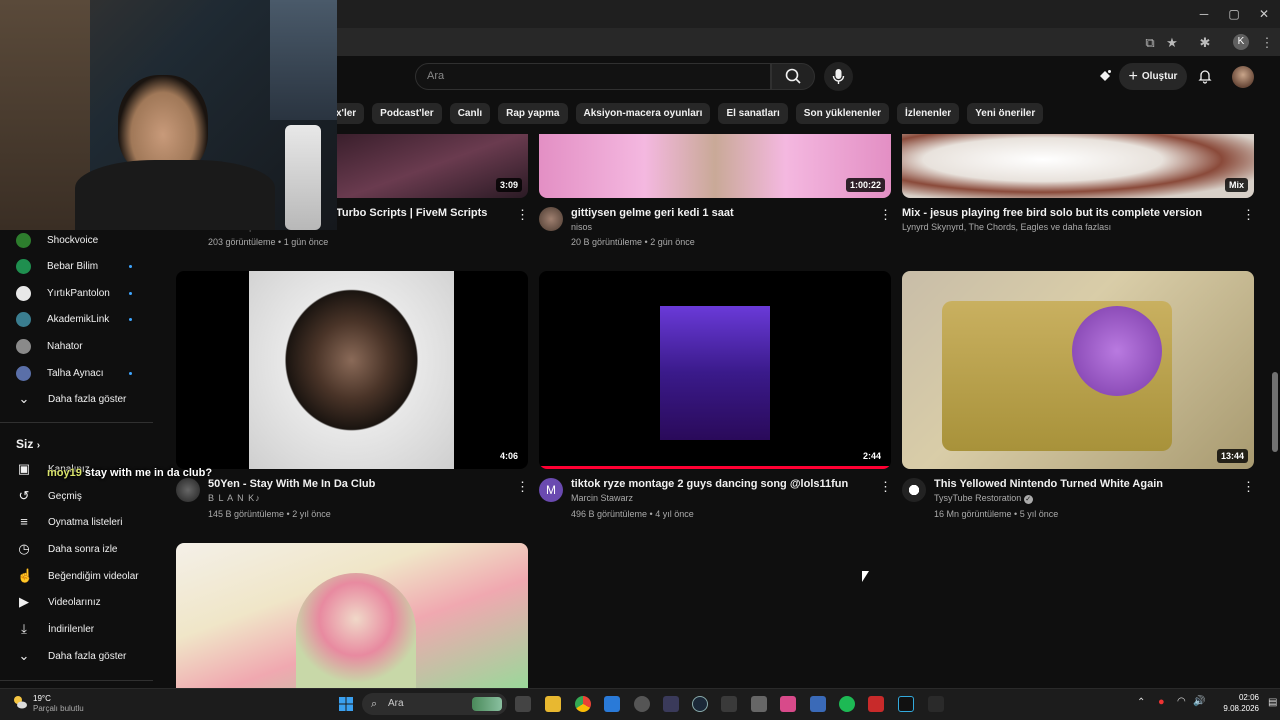  What do you see at coordinates (1264, 14) in the screenshot?
I see `close-window-button: ✕` at bounding box center [1264, 14].